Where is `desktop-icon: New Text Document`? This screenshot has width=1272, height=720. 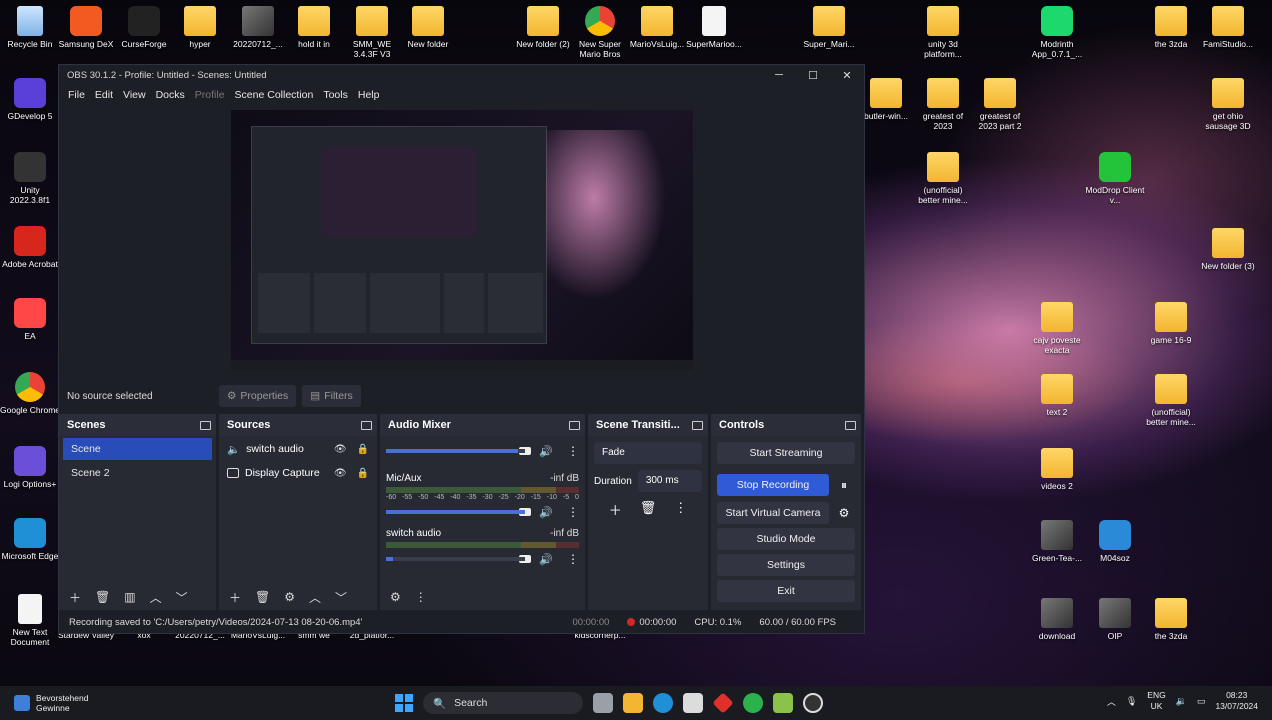 desktop-icon: New Text Document is located at coordinates (30, 620).